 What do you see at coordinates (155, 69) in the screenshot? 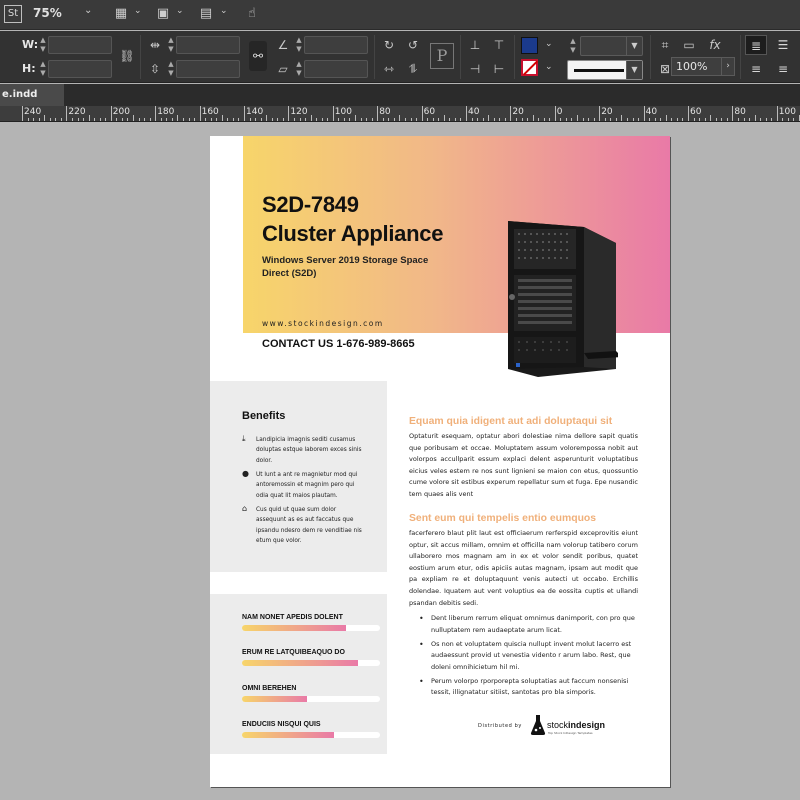
I see `scale-y-icon: ⇳` at bounding box center [155, 69].